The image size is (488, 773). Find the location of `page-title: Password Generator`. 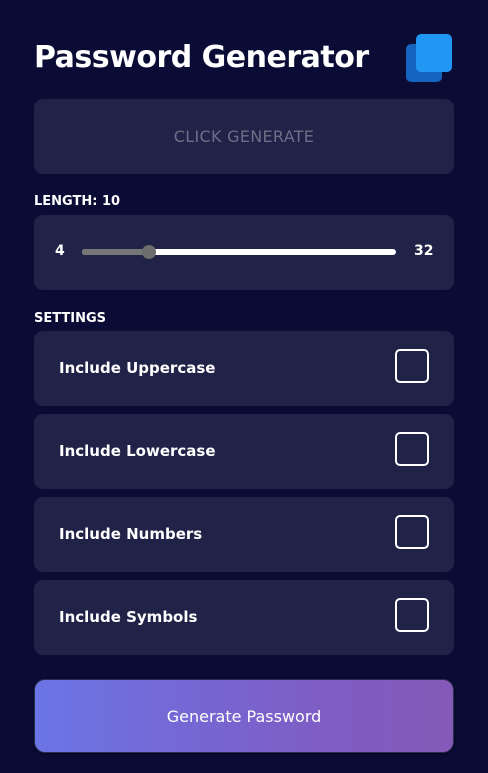

page-title: Password Generator is located at coordinates (201, 57).